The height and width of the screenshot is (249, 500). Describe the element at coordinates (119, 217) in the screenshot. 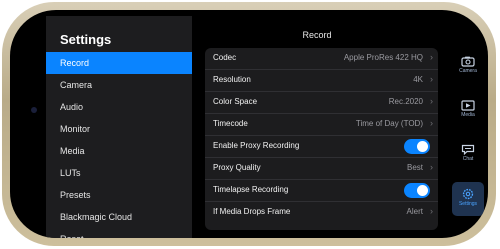

I see `sidebar-item-blackmagic-cloud: Blackmagic Cloud` at that location.